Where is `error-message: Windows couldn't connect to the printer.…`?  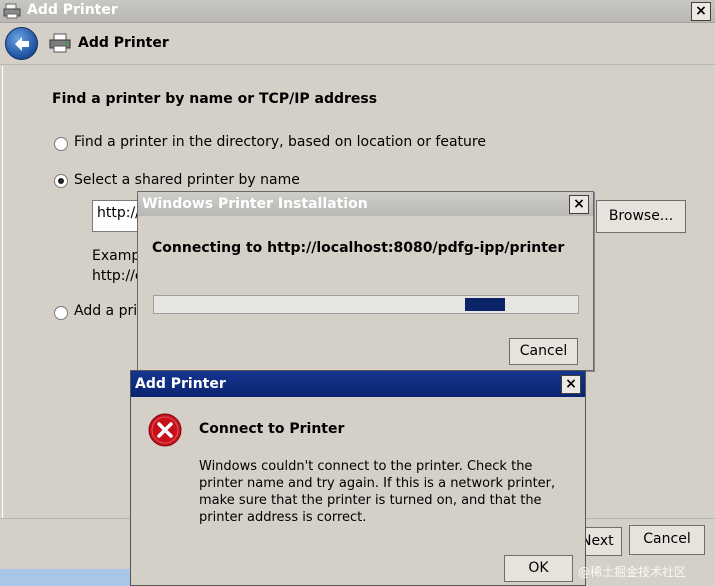 error-message: Windows couldn't connect to the printer.… is located at coordinates (377, 492).